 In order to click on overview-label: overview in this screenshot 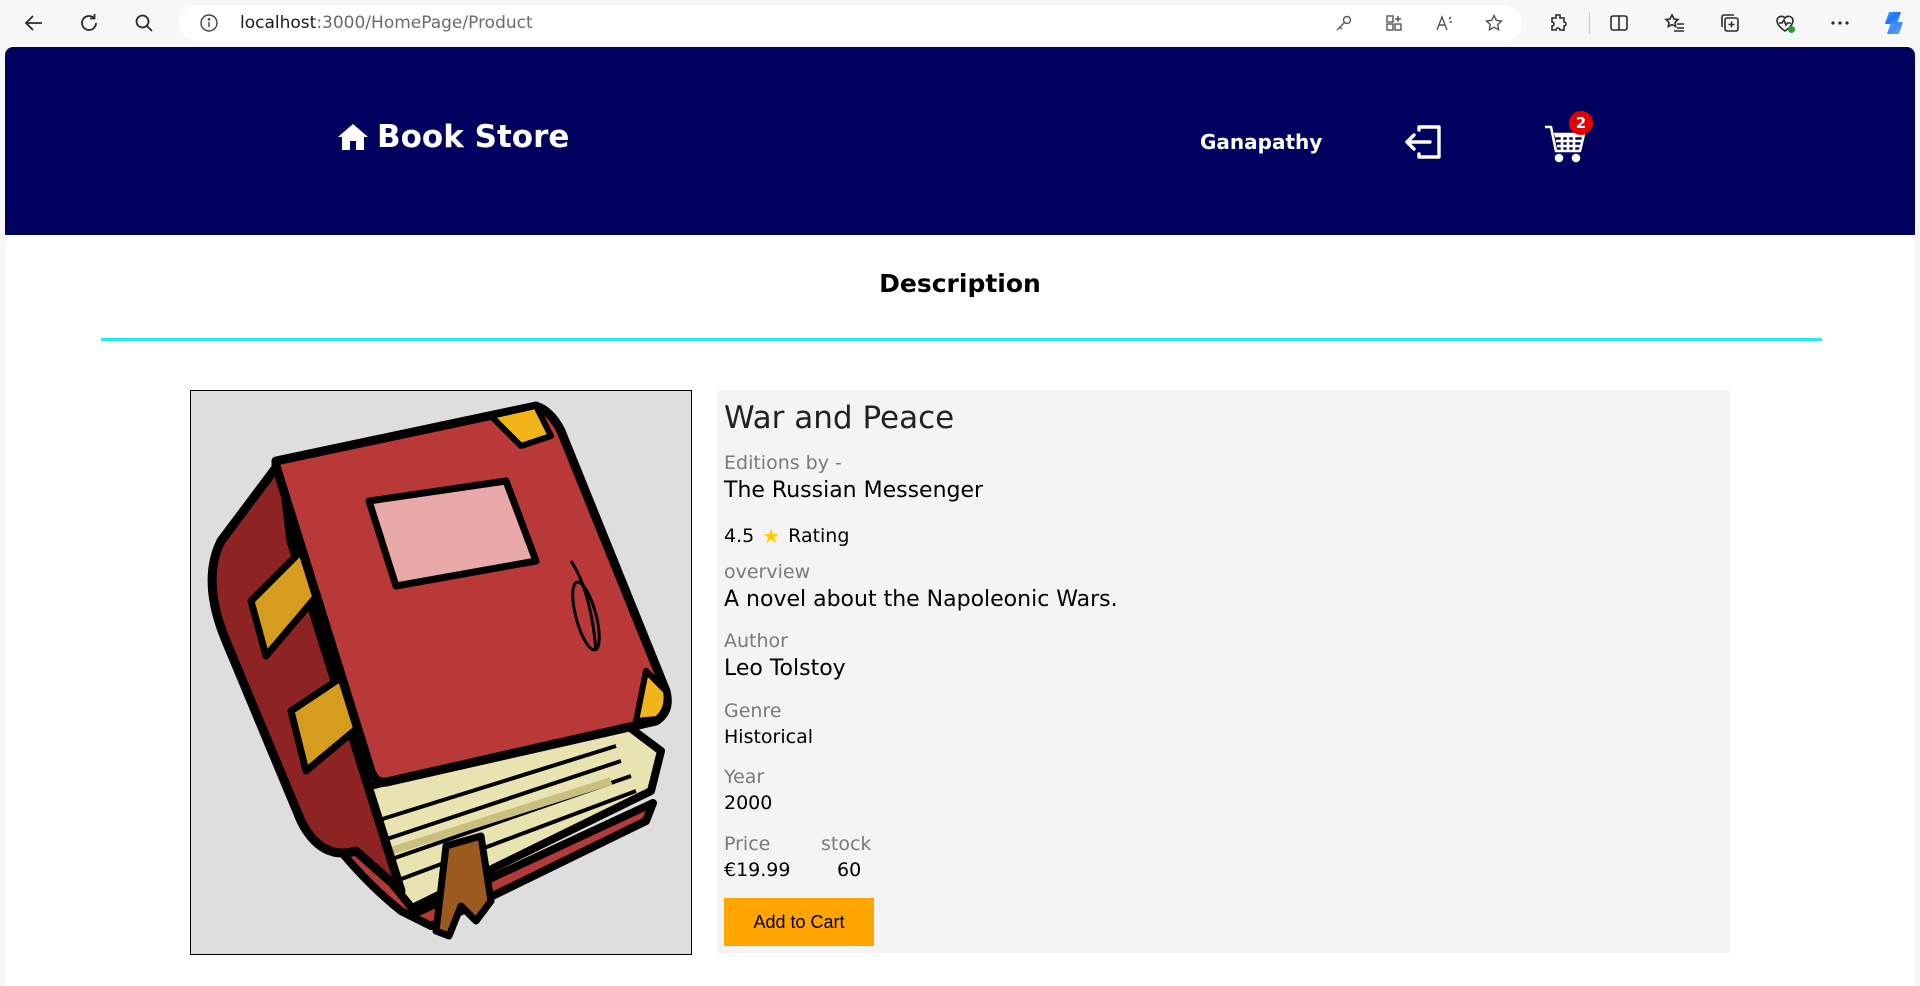, I will do `click(767, 572)`.